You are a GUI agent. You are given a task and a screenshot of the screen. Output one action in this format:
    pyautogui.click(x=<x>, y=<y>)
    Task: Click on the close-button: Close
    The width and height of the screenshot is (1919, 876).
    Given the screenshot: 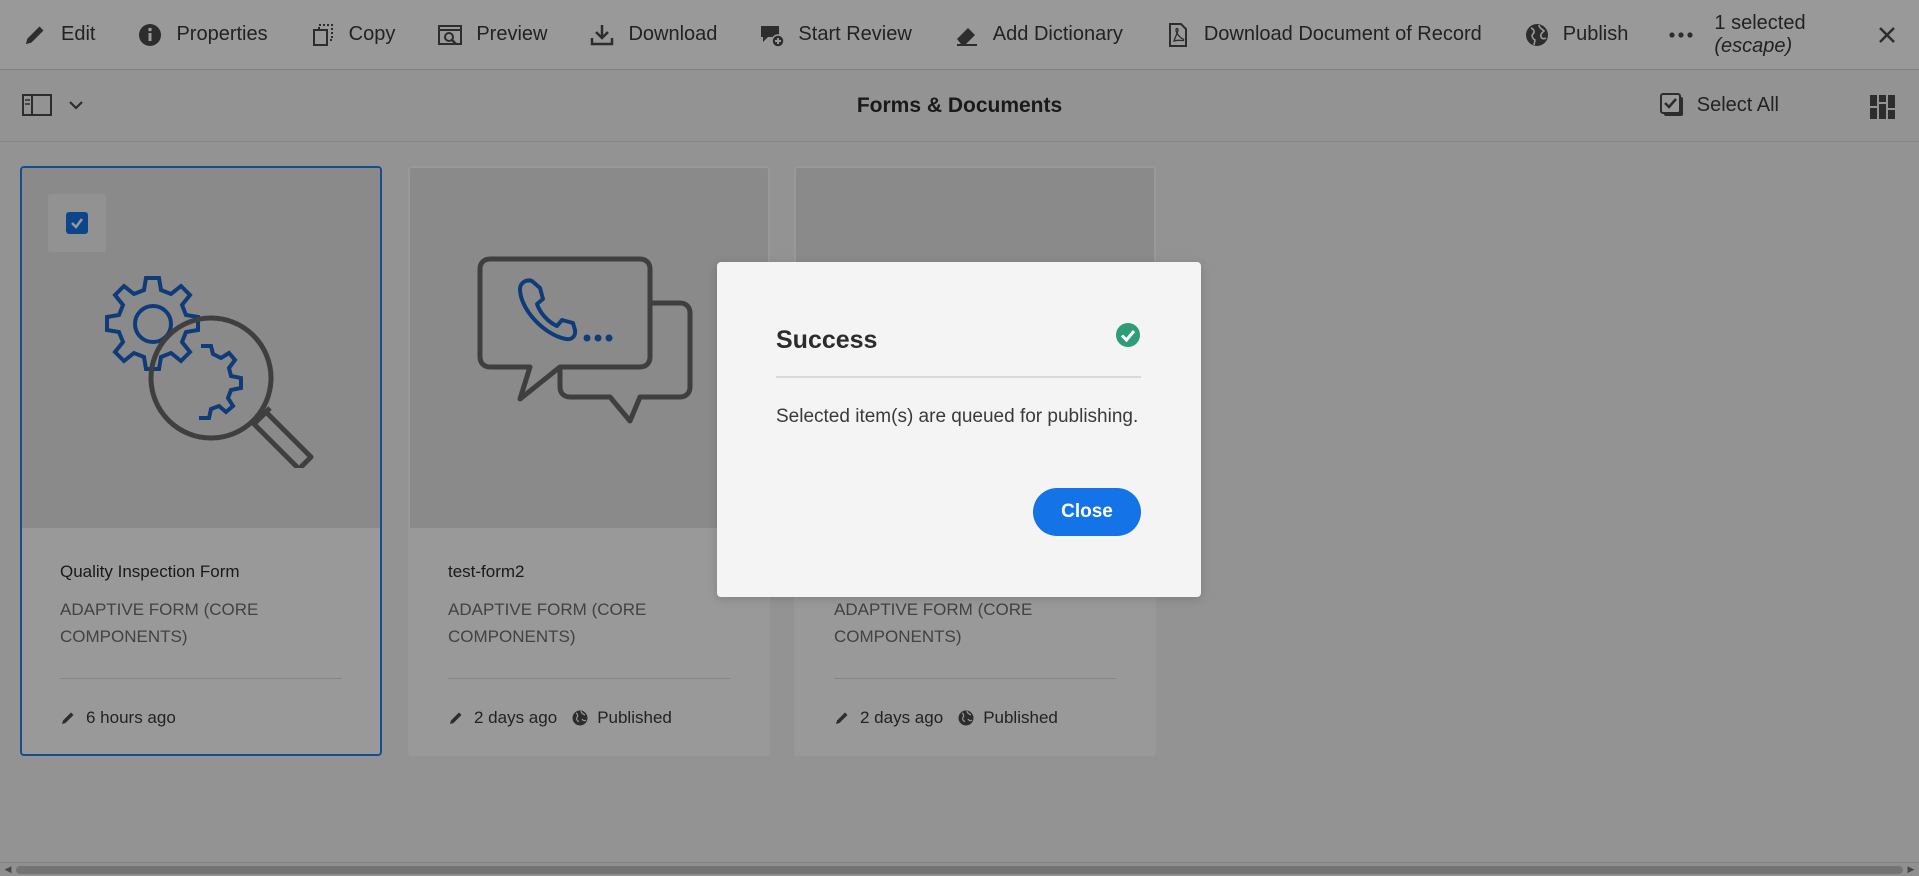 What is the action you would take?
    pyautogui.click(x=1087, y=512)
    